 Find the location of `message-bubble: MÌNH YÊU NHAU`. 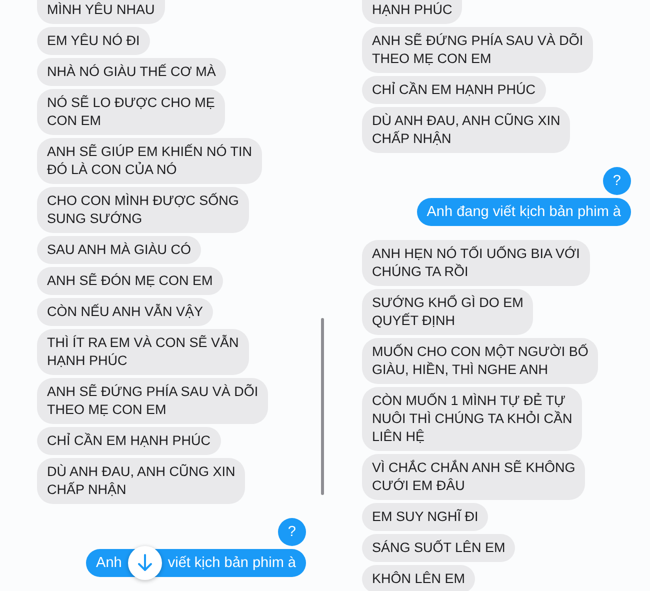

message-bubble: MÌNH YÊU NHAU is located at coordinates (101, 12).